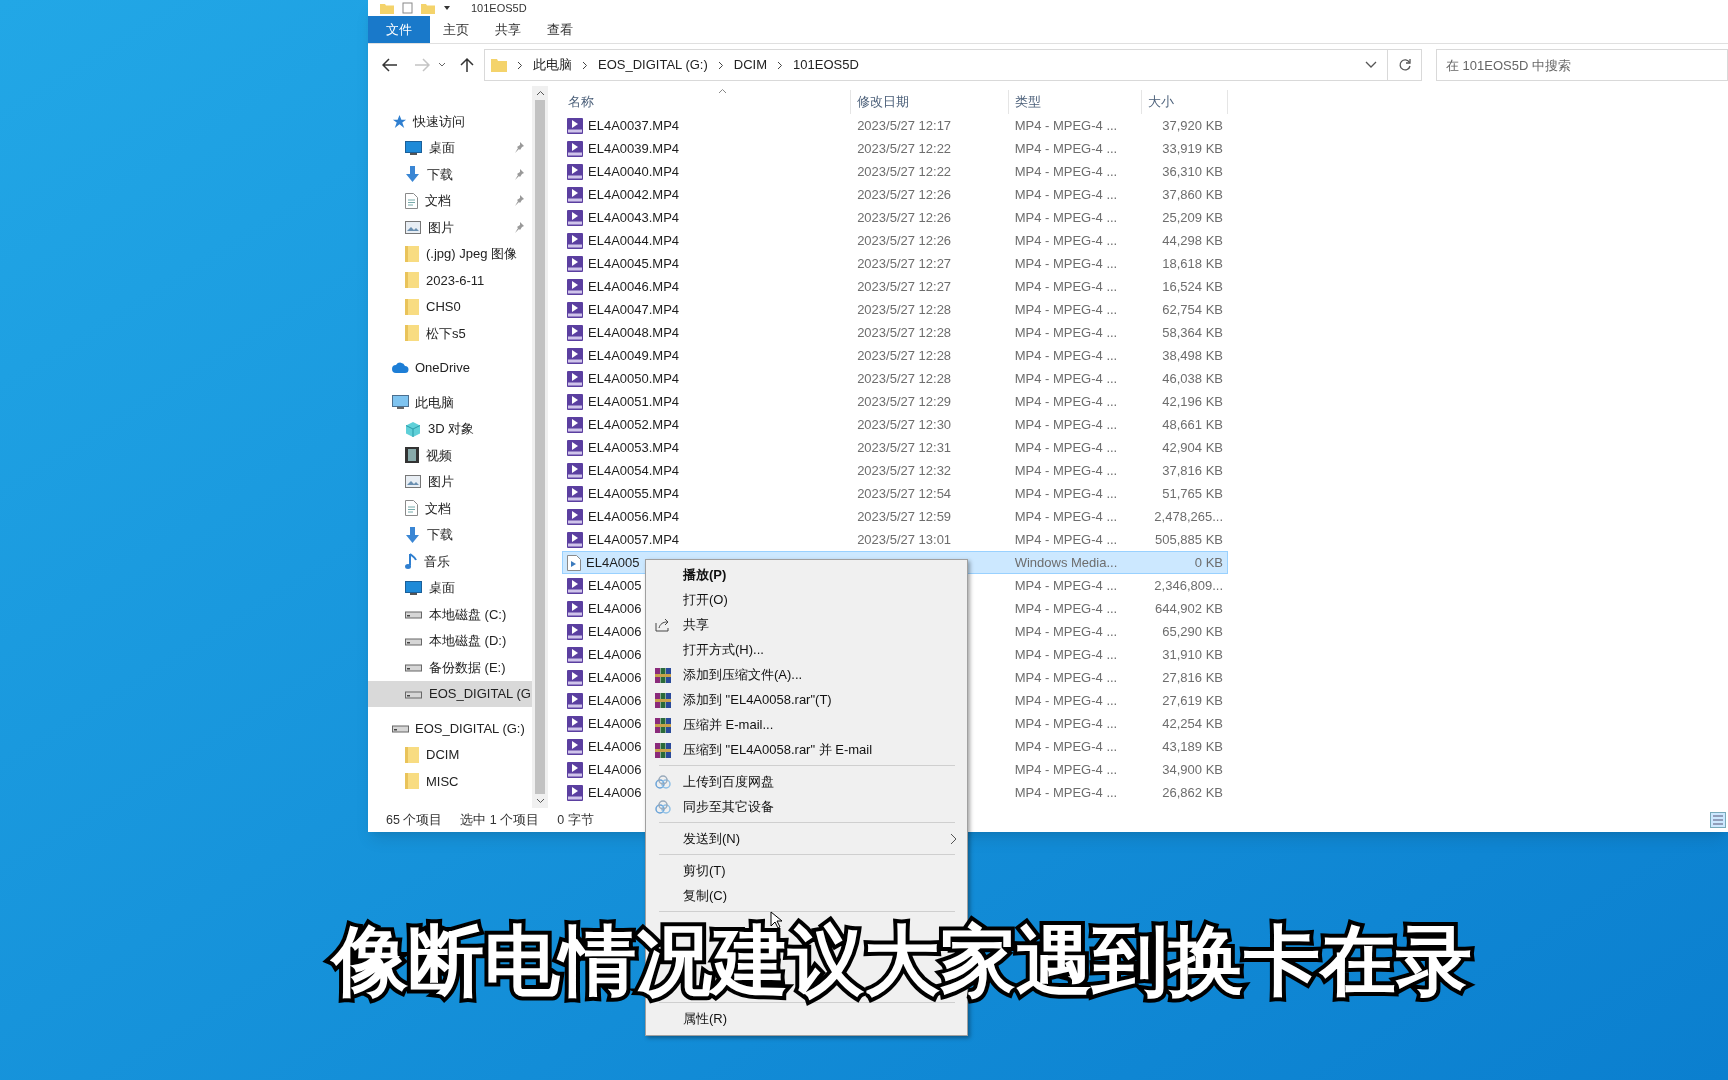 The image size is (1728, 1080). Describe the element at coordinates (499, 8) in the screenshot. I see `window-title: 101EOS5D` at that location.